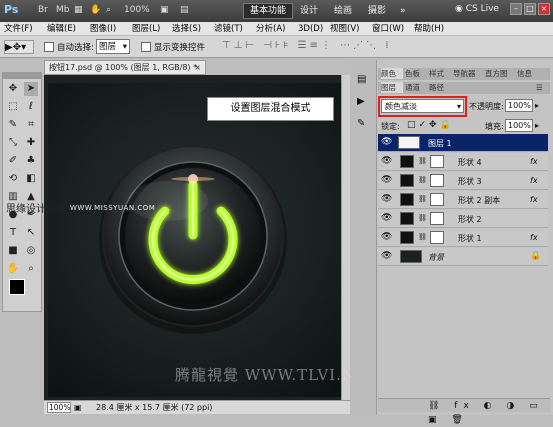 The height and width of the screenshot is (427, 553). Describe the element at coordinates (440, 73) in the screenshot. I see `tab-styles: 样式` at that location.